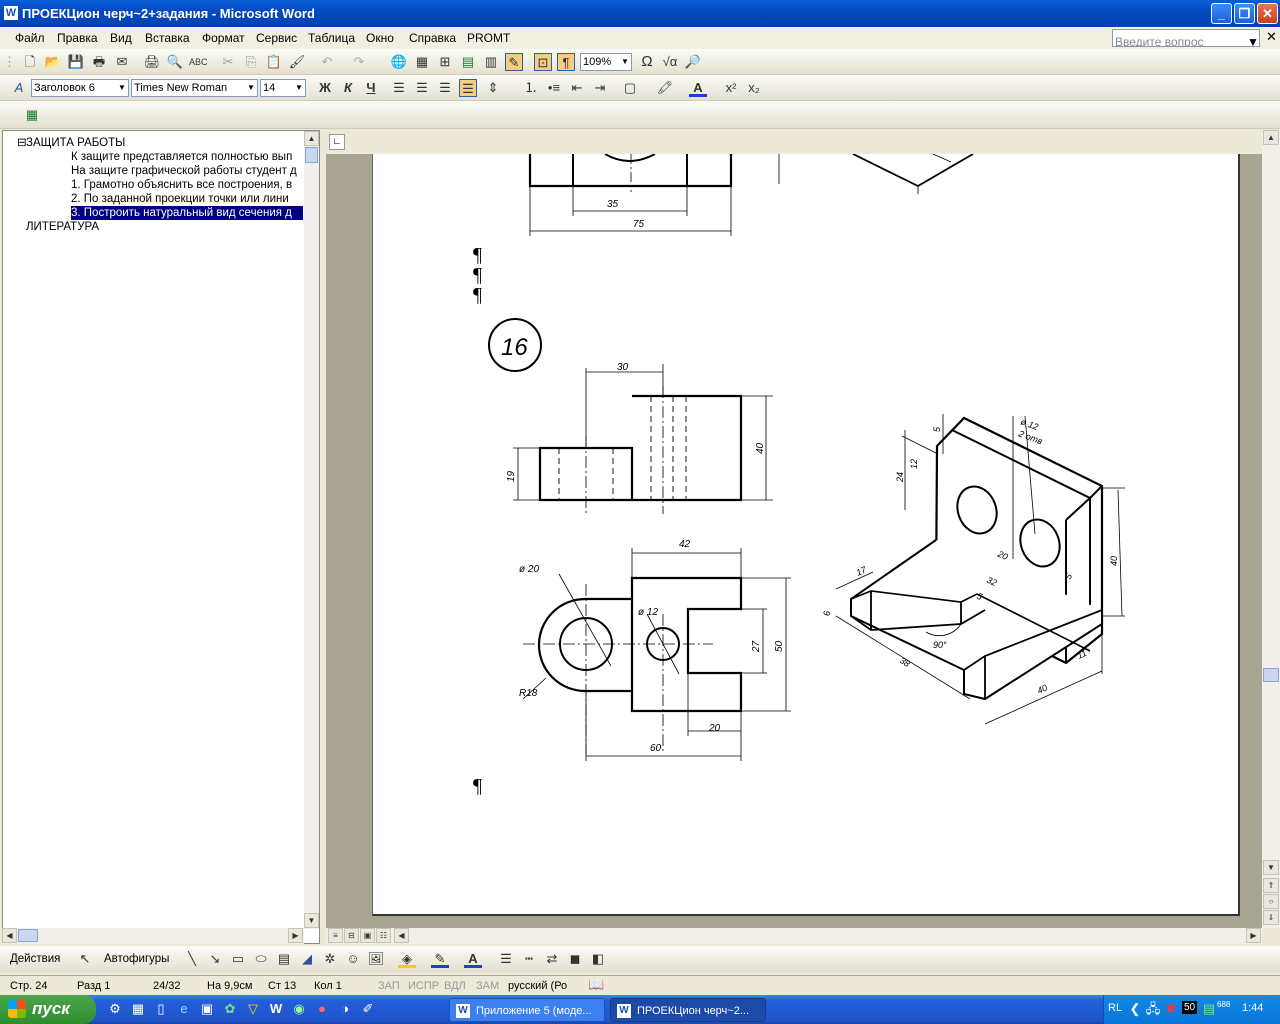  Describe the element at coordinates (138, 1009) in the screenshot. I see `quicklaunch-icon: ▦` at that location.